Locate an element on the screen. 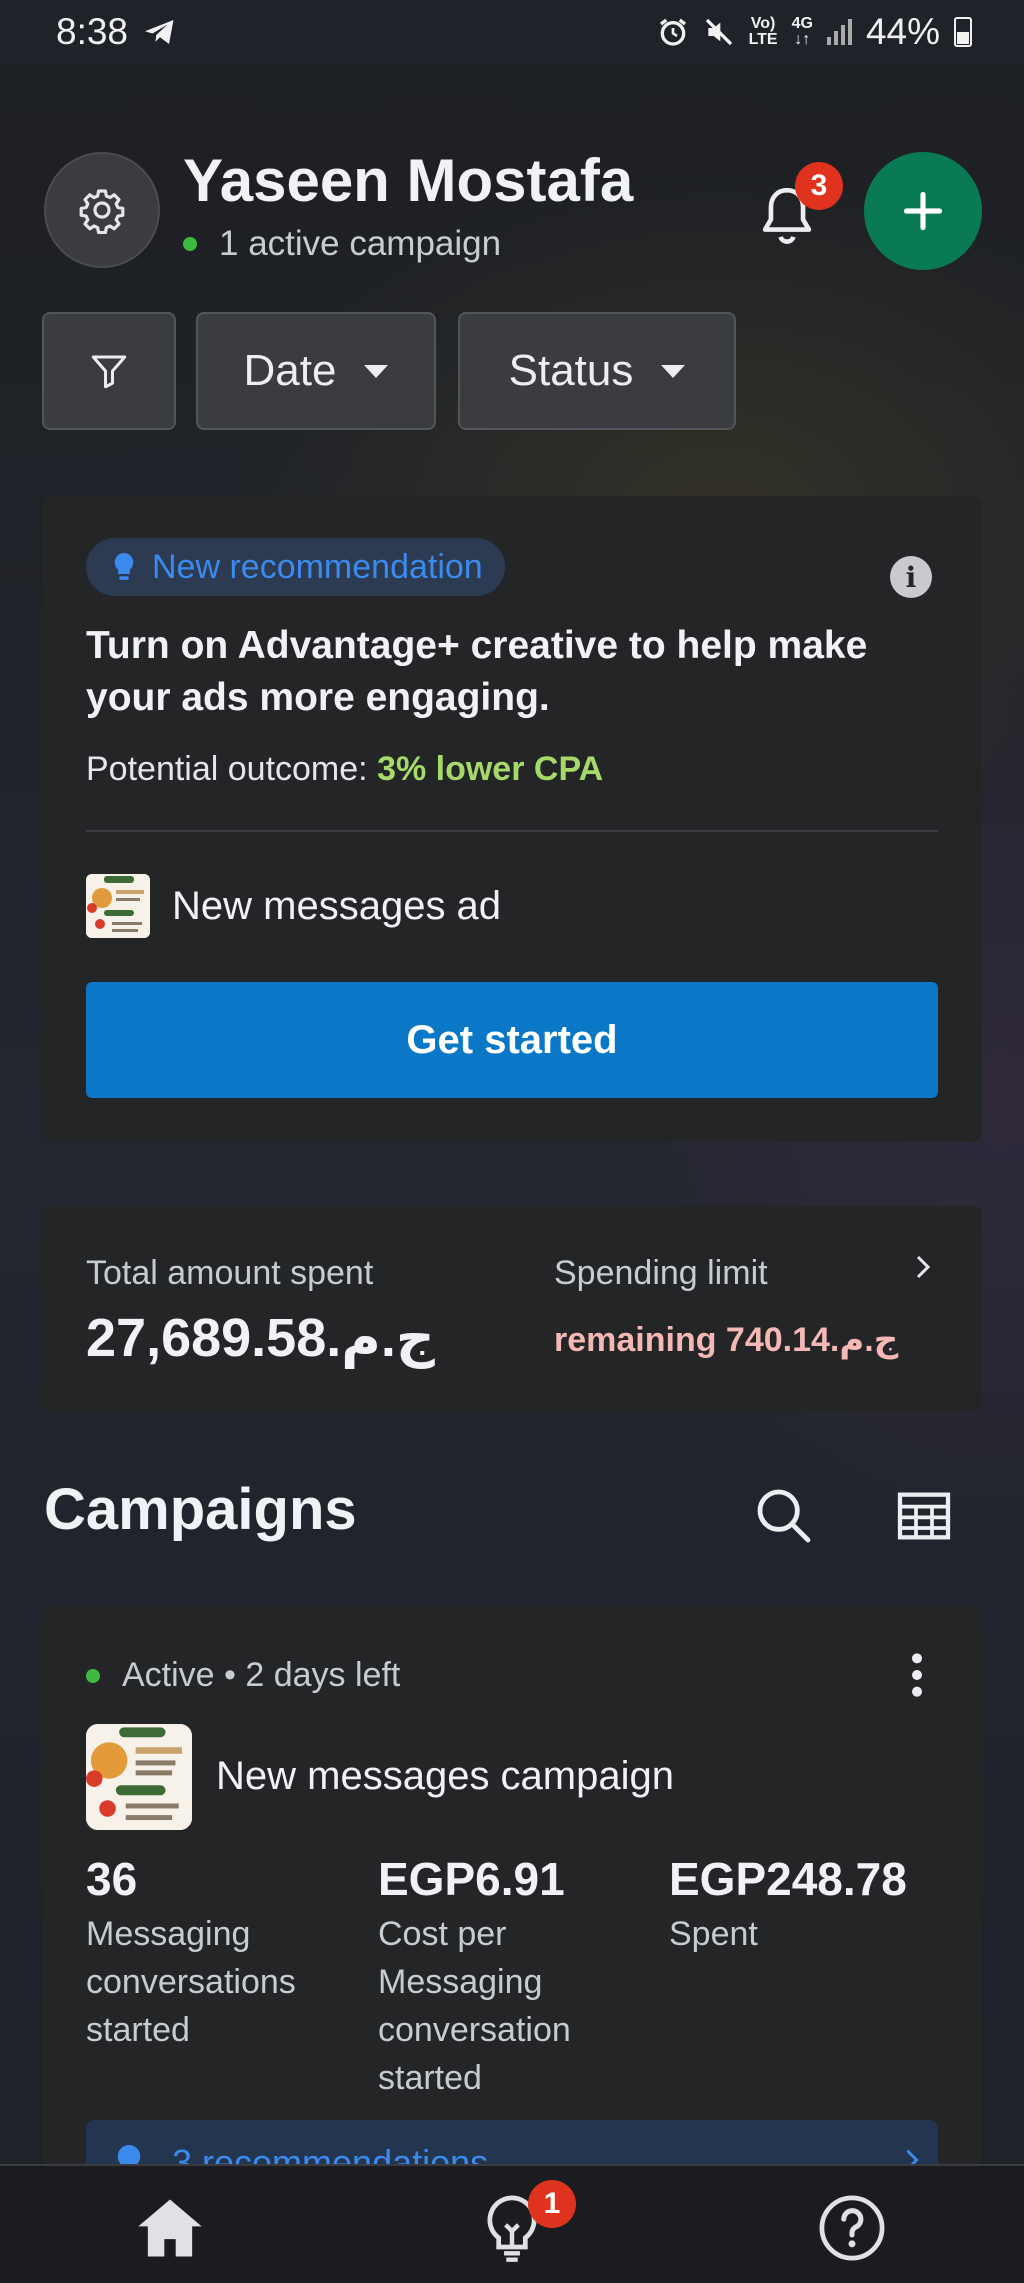 This screenshot has height=2283, width=1024. total-spent-label: Total amount spent is located at coordinates (230, 1273).